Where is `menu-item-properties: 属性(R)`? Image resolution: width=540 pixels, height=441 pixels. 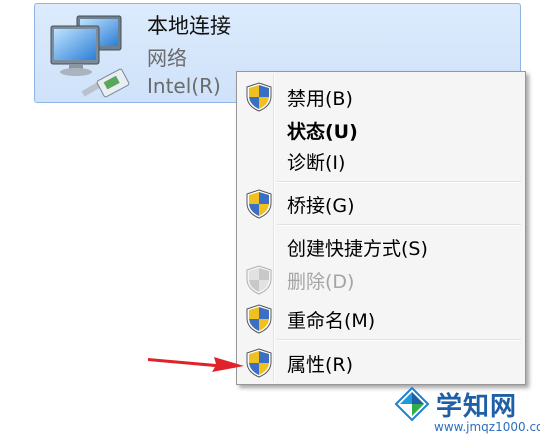
menu-item-properties: 属性(R) is located at coordinates (381, 362).